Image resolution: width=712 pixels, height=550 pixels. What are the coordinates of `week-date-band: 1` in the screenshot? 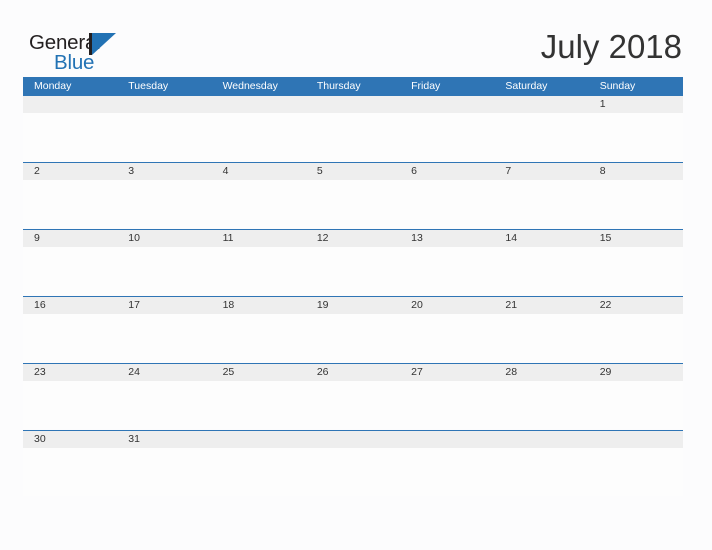 It's located at (353, 104).